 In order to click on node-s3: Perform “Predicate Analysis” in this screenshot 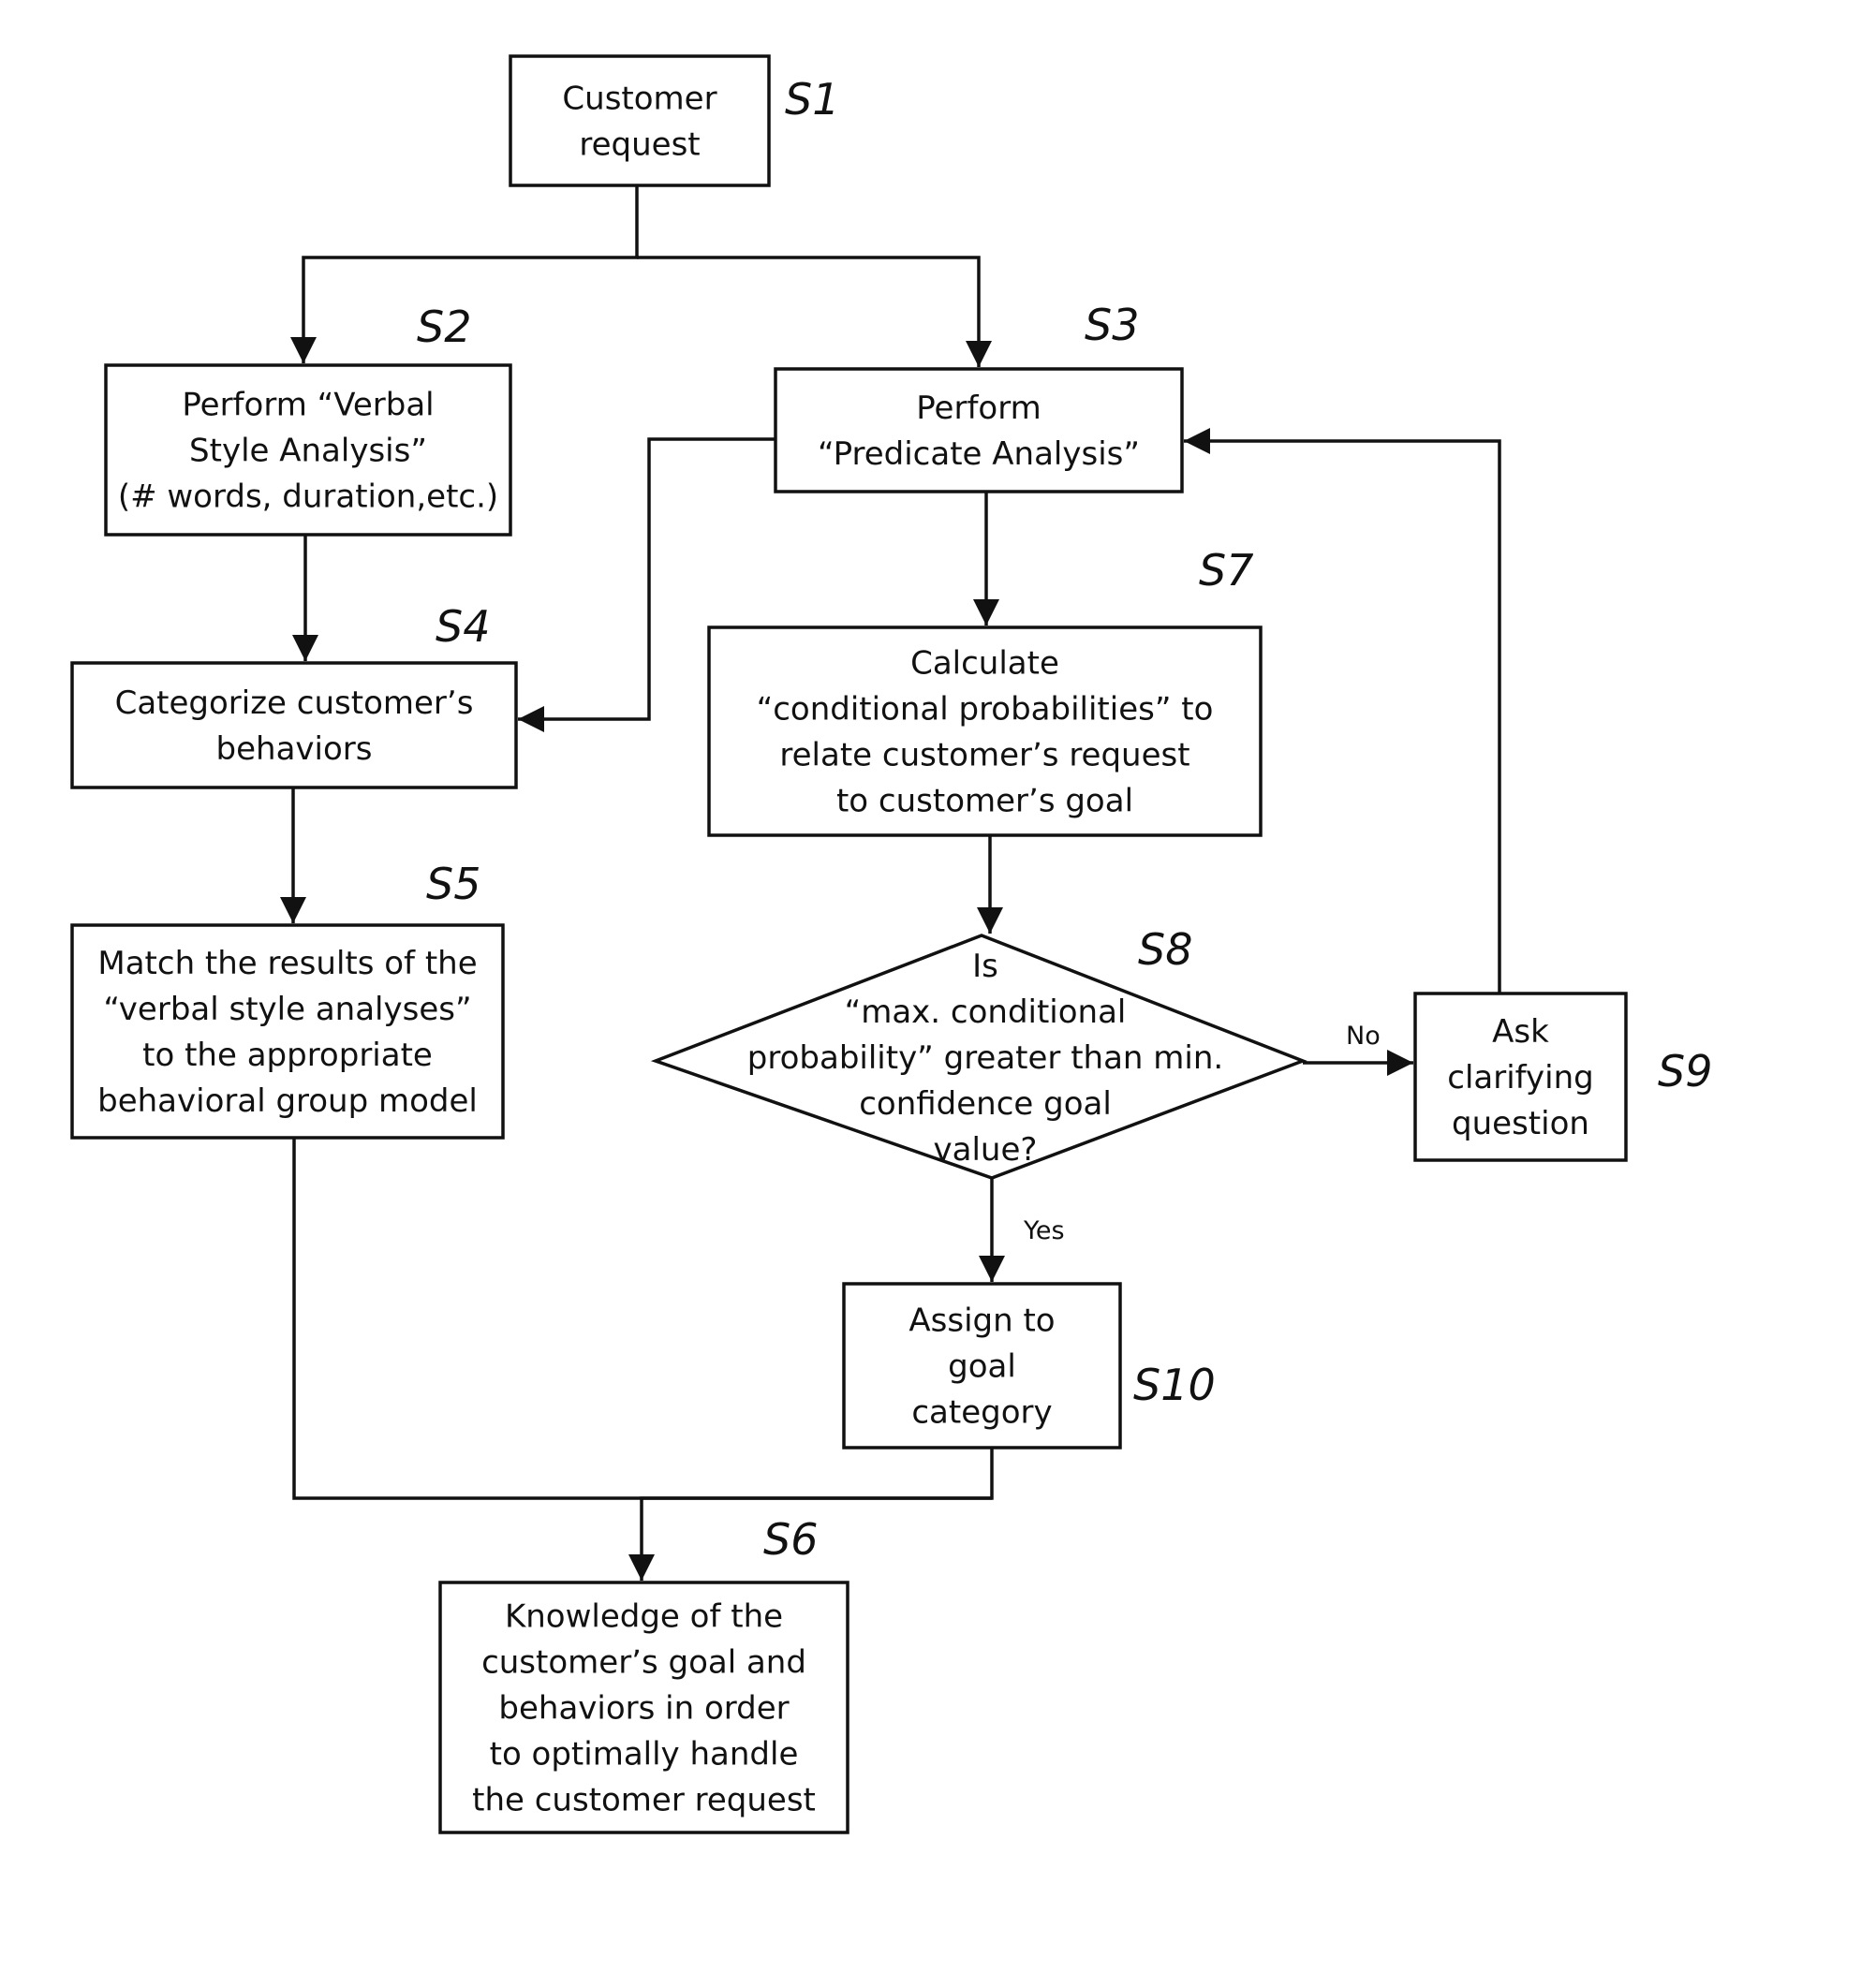, I will do `click(979, 430)`.